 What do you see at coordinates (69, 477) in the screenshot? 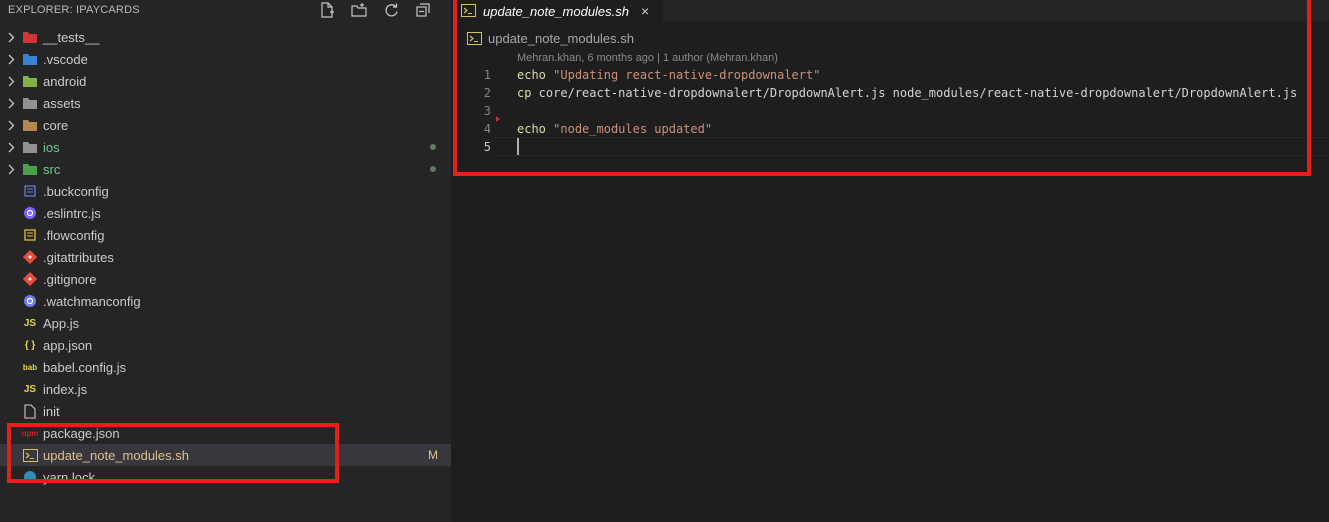
I see `tree-item-label: yarn.lock` at bounding box center [69, 477].